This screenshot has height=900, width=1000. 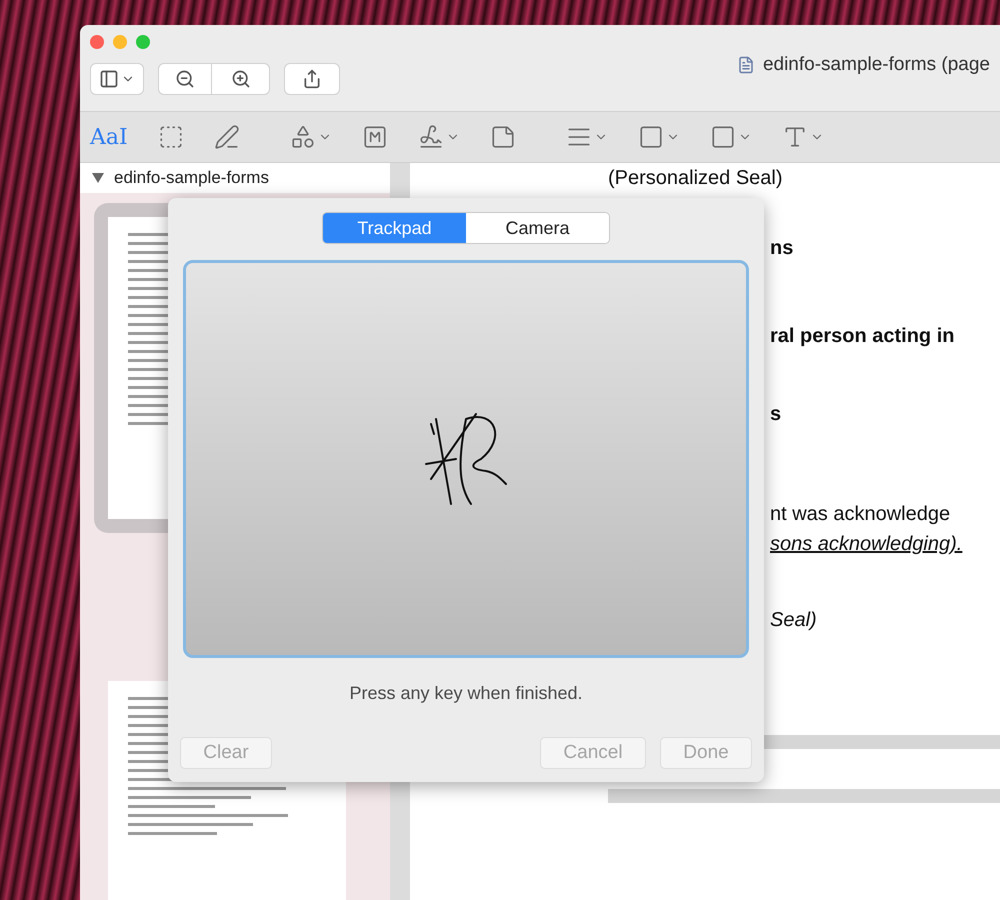 What do you see at coordinates (860, 514) in the screenshot?
I see `document-text: nt was acknowledge` at bounding box center [860, 514].